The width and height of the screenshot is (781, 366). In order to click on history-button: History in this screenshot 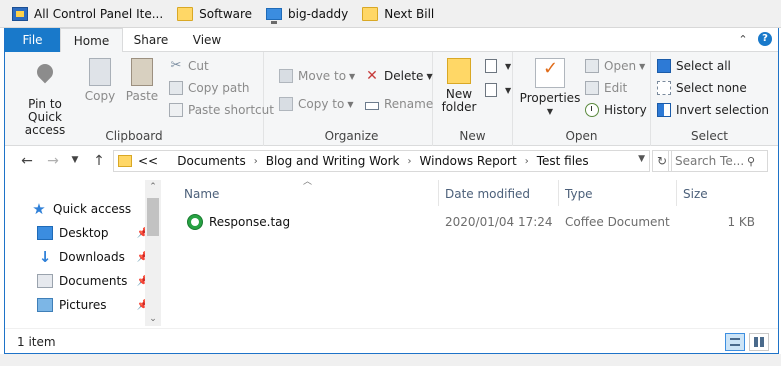, I will do `click(616, 110)`.